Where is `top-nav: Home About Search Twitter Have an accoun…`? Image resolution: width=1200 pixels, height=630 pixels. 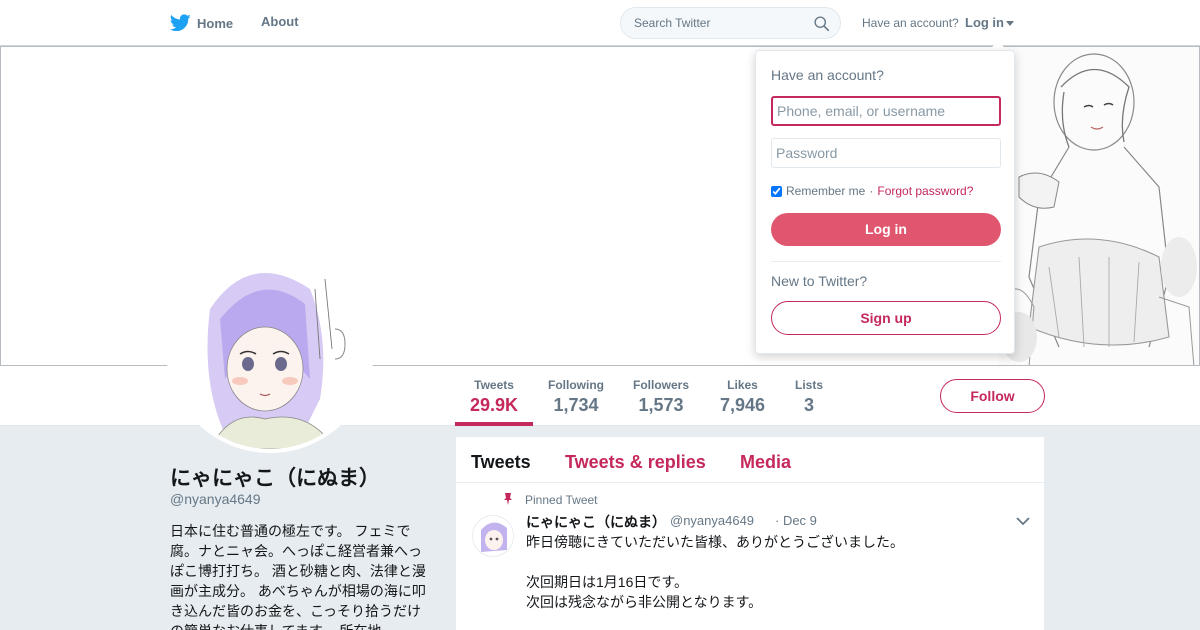 top-nav: Home About Search Twitter Have an accoun… is located at coordinates (600, 23).